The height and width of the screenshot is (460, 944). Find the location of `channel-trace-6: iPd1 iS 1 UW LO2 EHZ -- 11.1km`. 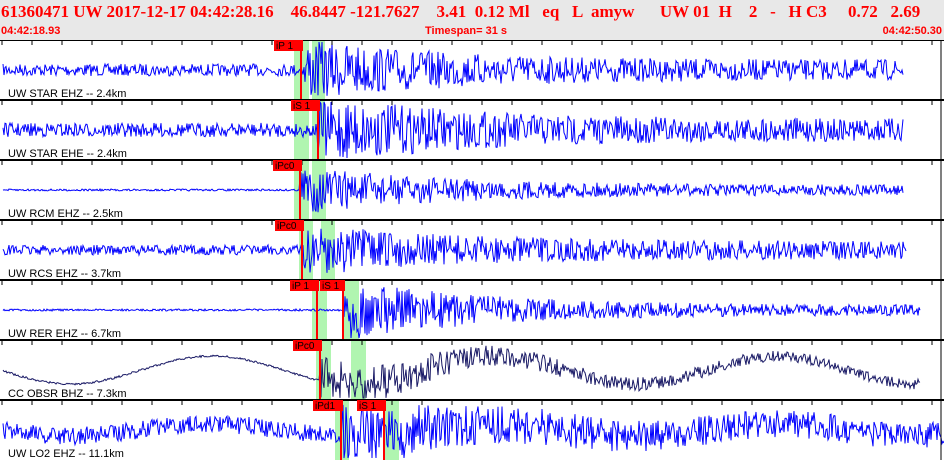

channel-trace-6: iPd1 iS 1 UW LO2 EHZ -- 11.1km is located at coordinates (472, 429).